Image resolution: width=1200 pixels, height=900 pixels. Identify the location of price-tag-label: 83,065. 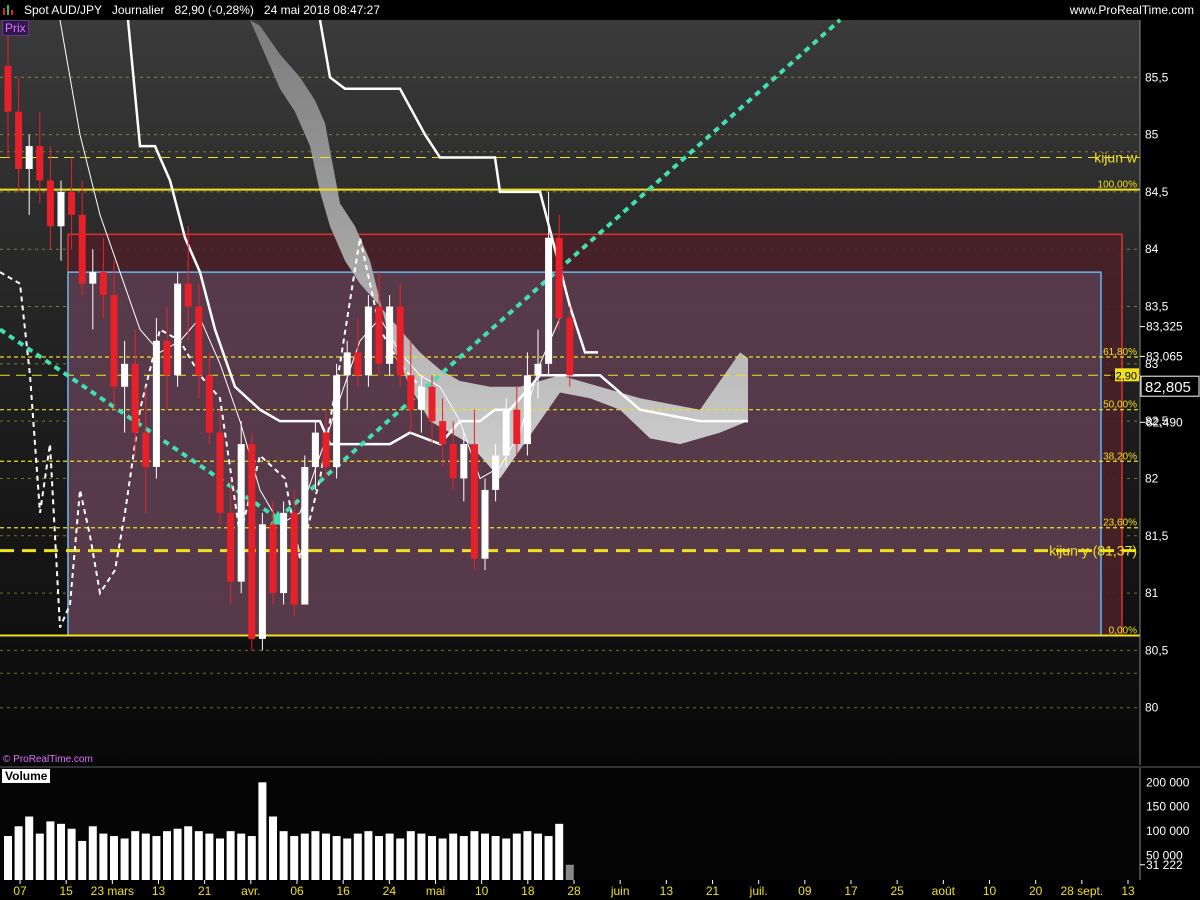
(1164, 356).